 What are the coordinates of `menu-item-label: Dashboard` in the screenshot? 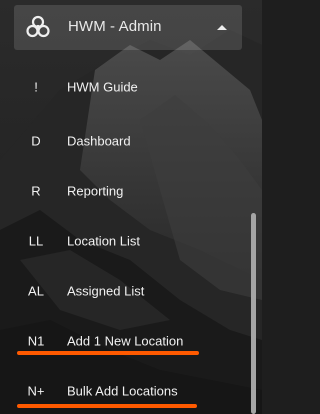 It's located at (99, 141).